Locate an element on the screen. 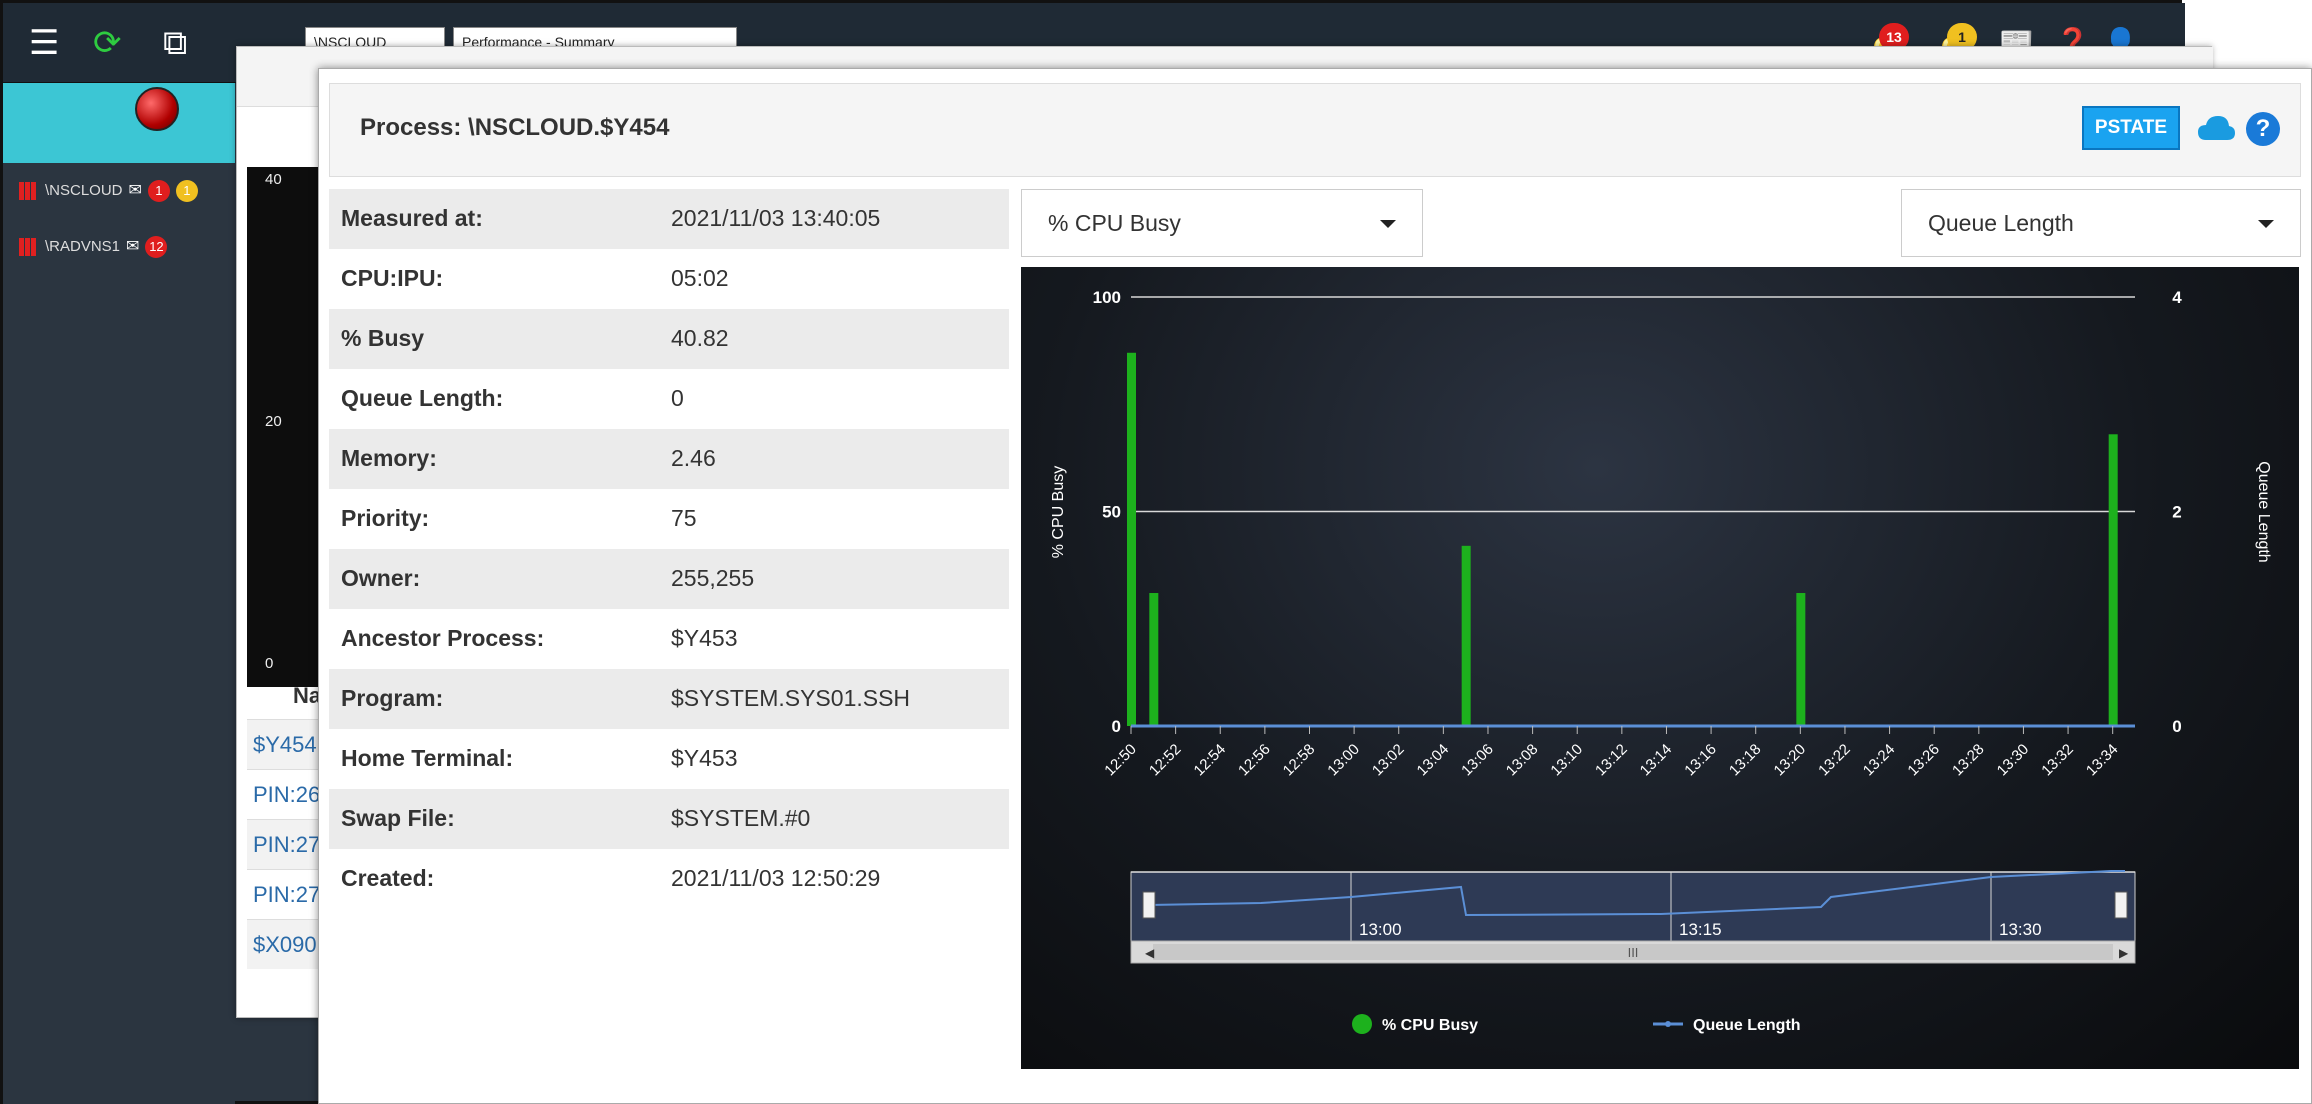 The height and width of the screenshot is (1104, 2312). sidebar-header is located at coordinates (119, 123).